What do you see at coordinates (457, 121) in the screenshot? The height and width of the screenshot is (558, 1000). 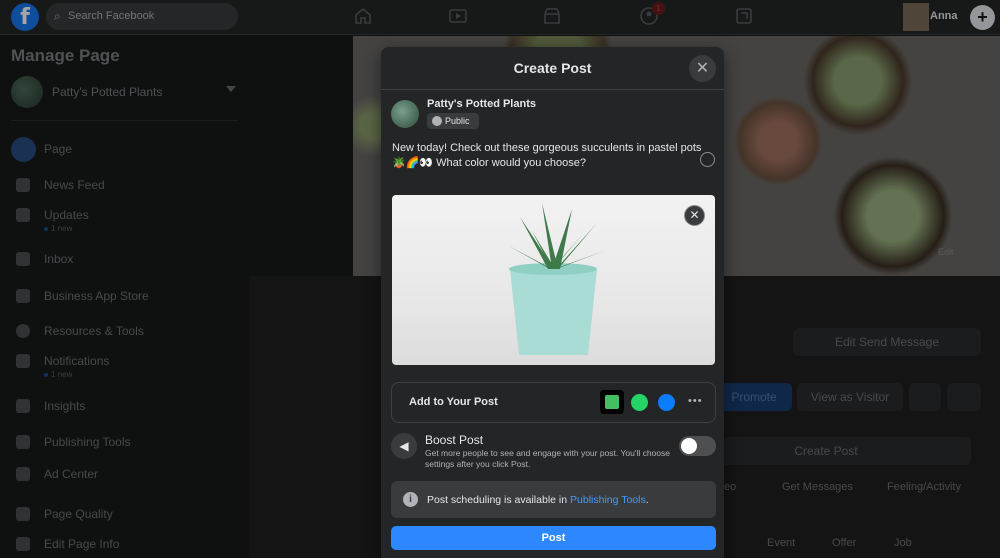 I see `audience-label: Public` at bounding box center [457, 121].